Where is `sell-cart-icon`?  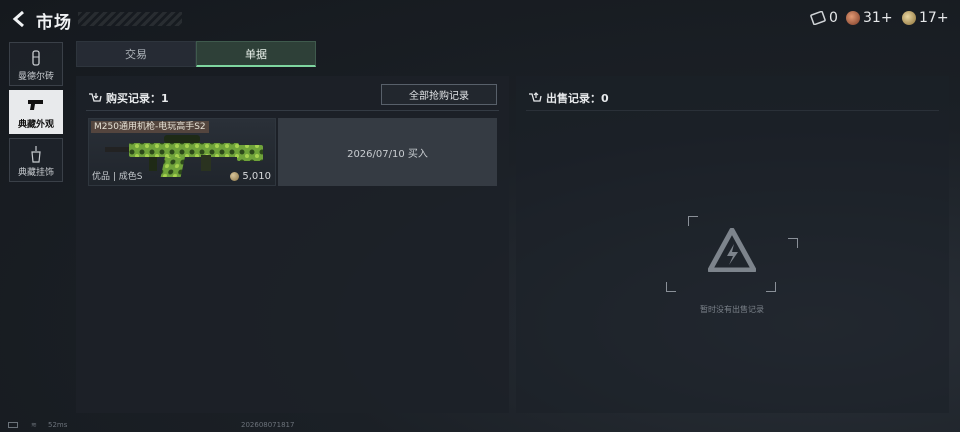
sell-cart-icon is located at coordinates (535, 97).